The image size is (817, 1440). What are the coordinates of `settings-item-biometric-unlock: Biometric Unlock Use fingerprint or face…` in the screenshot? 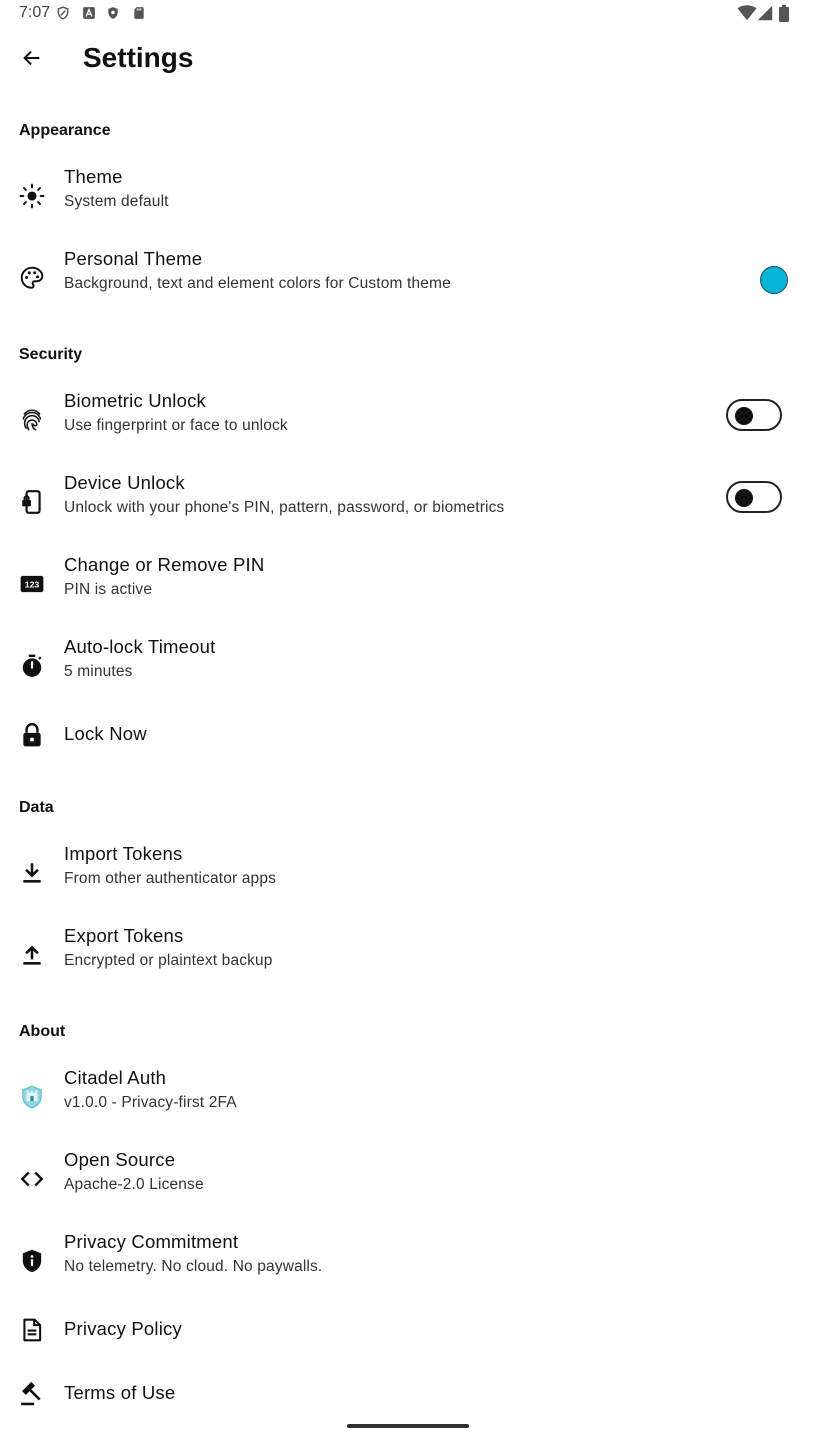 It's located at (408, 420).